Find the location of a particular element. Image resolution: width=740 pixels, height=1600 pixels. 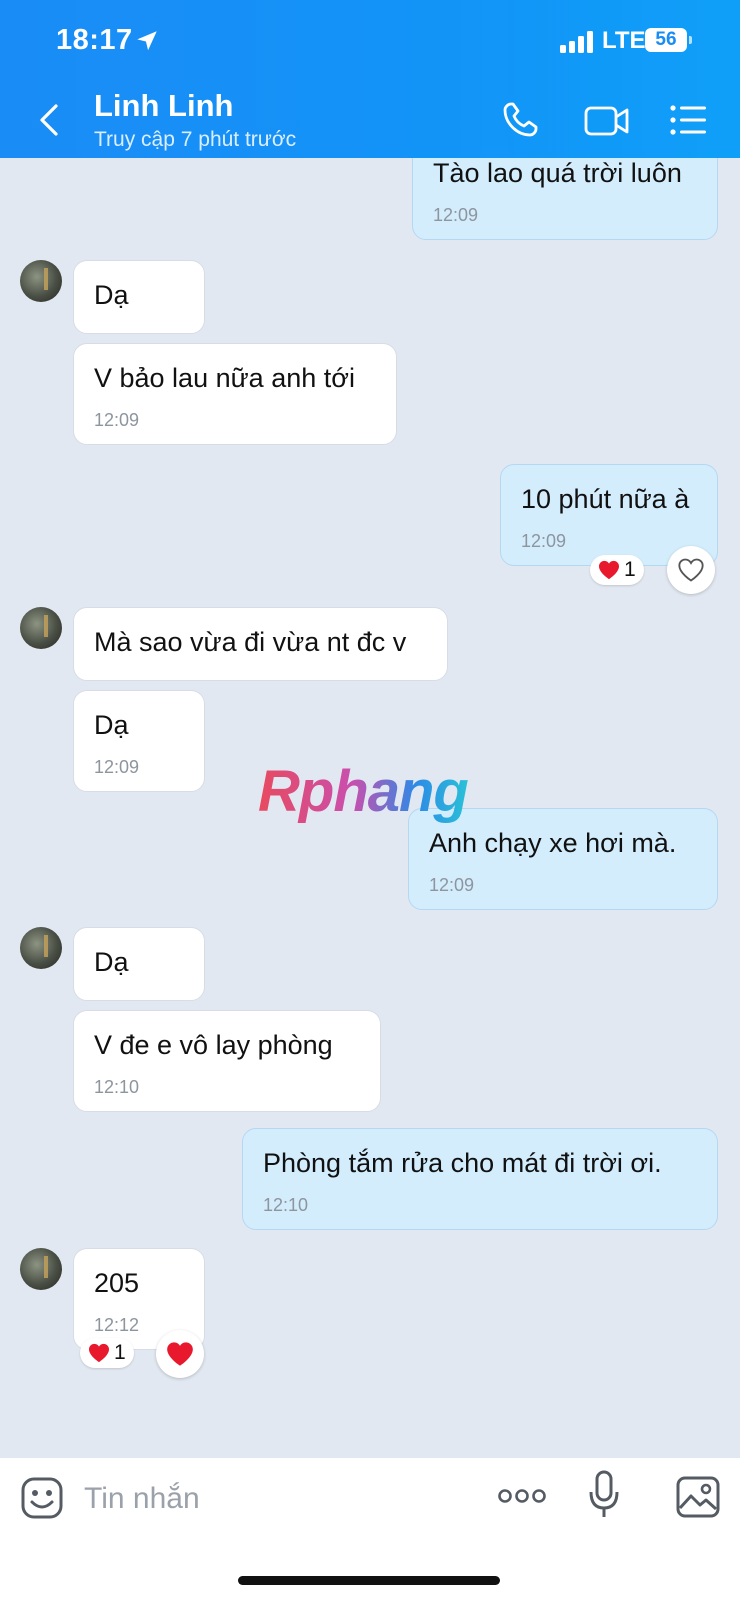

watermark-logo: Rphang is located at coordinates (363, 791).